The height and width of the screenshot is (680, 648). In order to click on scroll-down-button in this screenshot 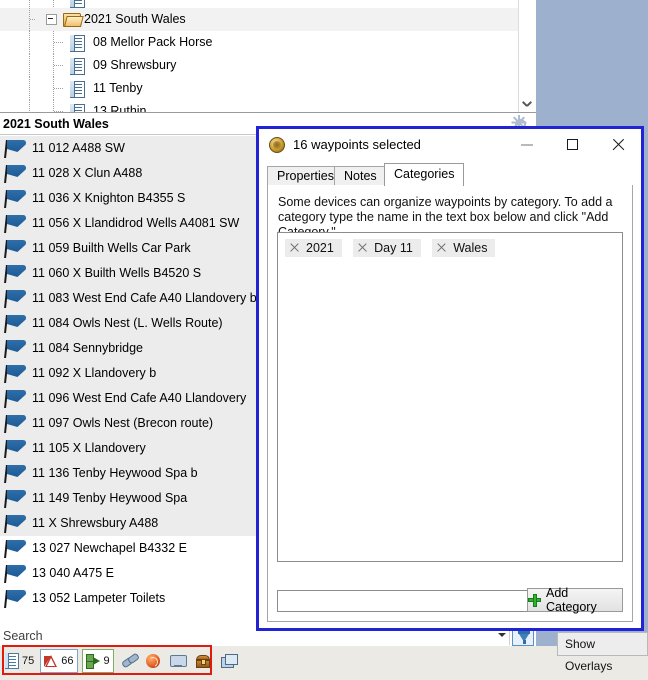, I will do `click(527, 103)`.